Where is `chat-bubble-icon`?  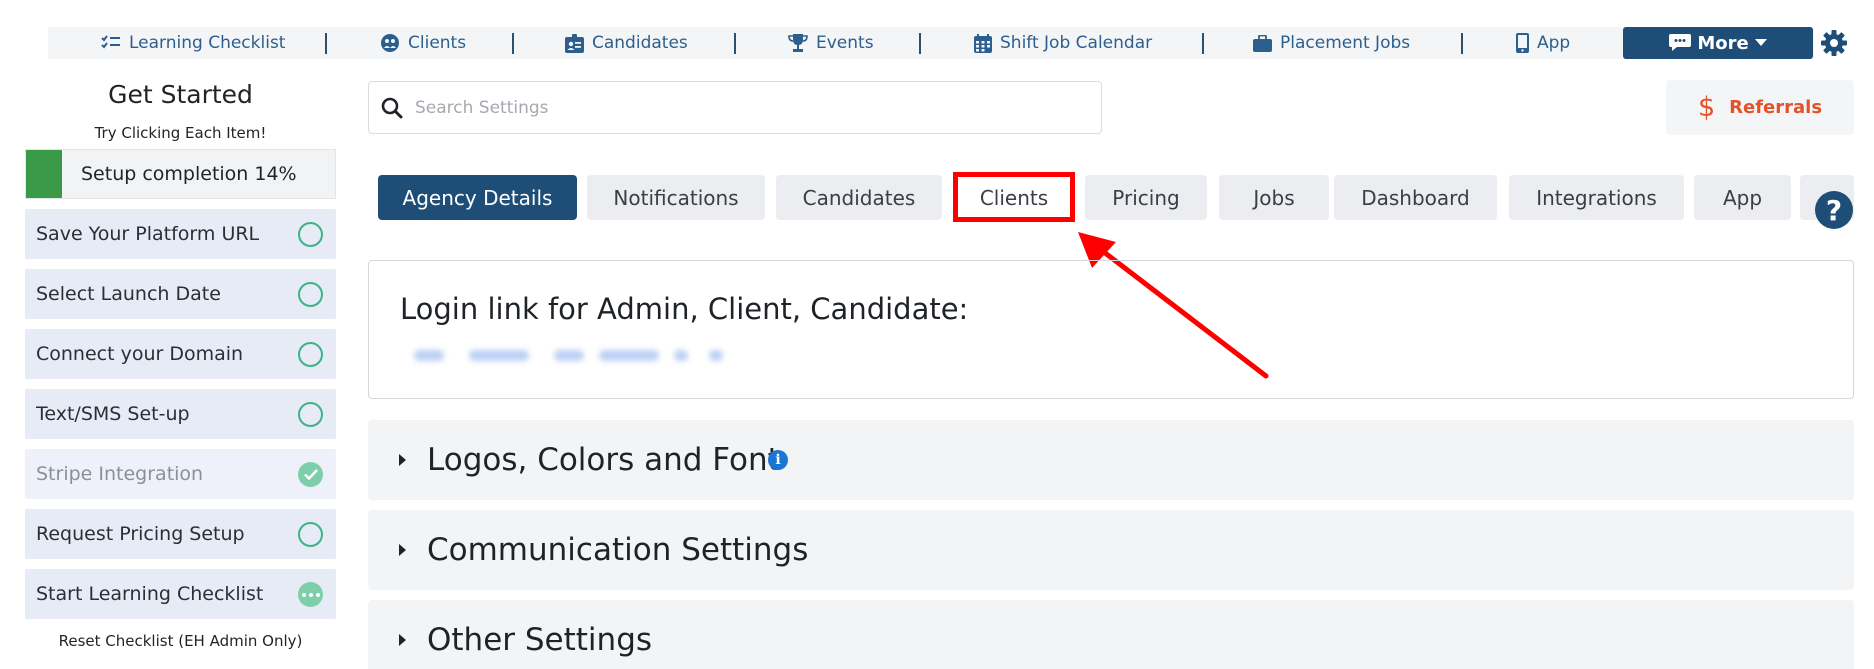 chat-bubble-icon is located at coordinates (1680, 42).